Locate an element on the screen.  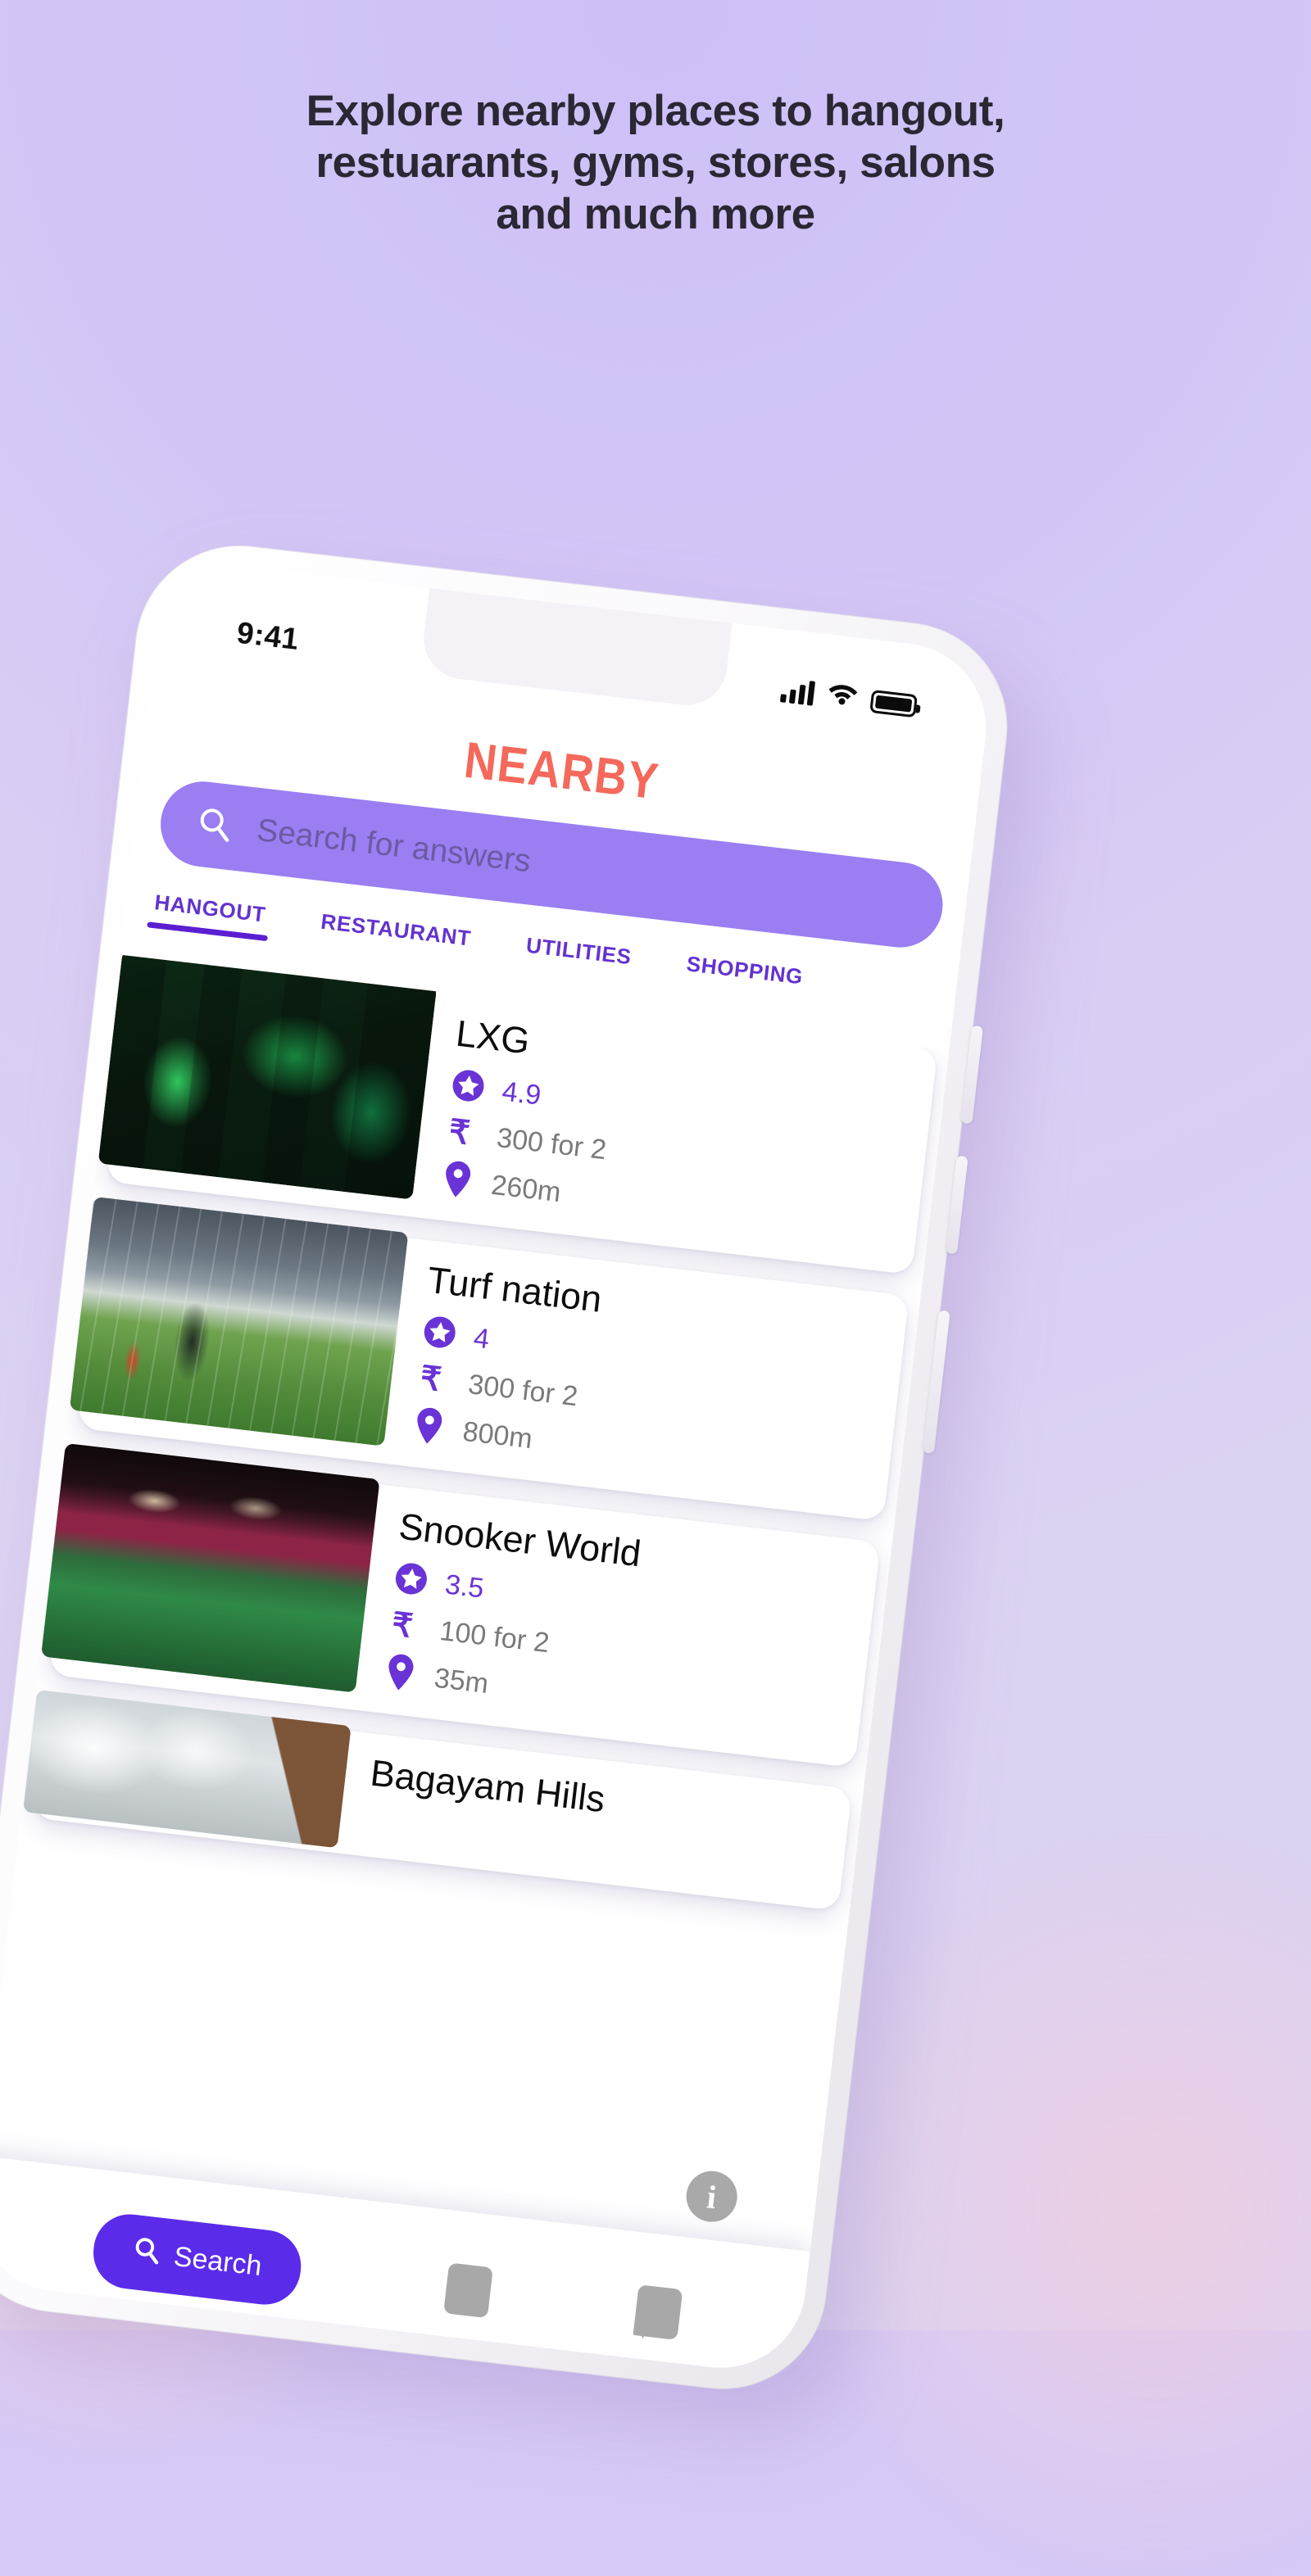
signal-icon is located at coordinates (797, 691).